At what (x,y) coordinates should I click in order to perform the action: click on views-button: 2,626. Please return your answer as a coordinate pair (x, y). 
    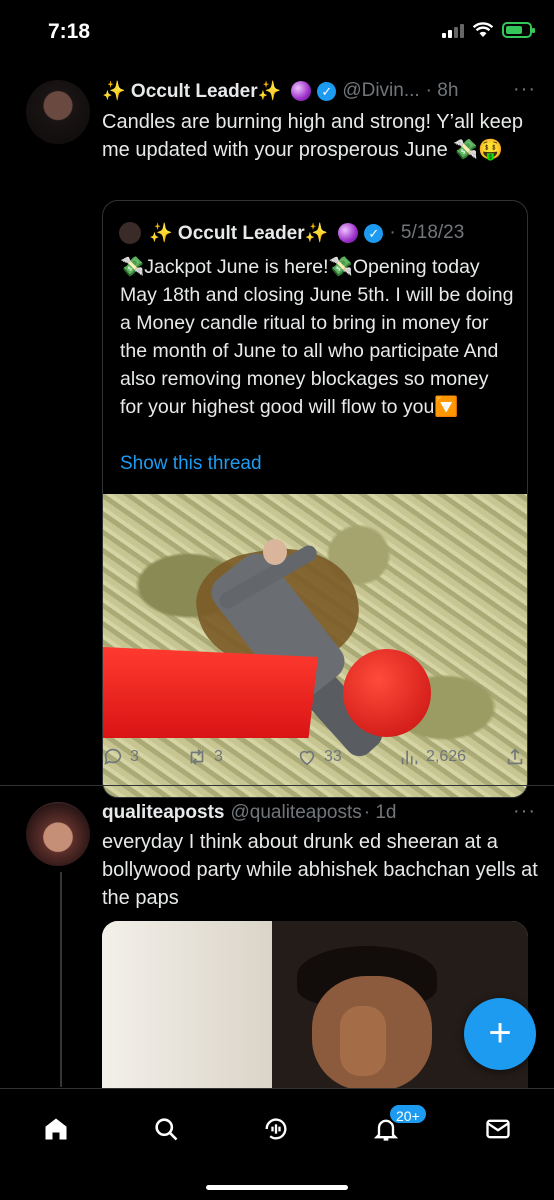
    Looking at the image, I should click on (432, 757).